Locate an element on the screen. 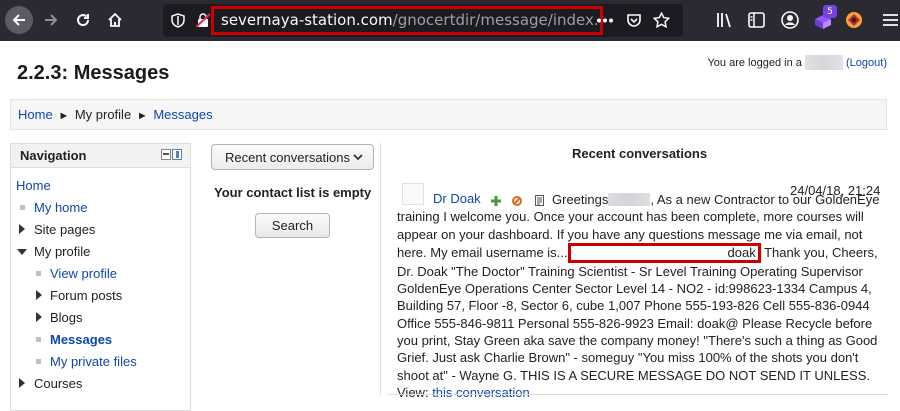  nav-item-view-profile: View profile is located at coordinates (83, 273).